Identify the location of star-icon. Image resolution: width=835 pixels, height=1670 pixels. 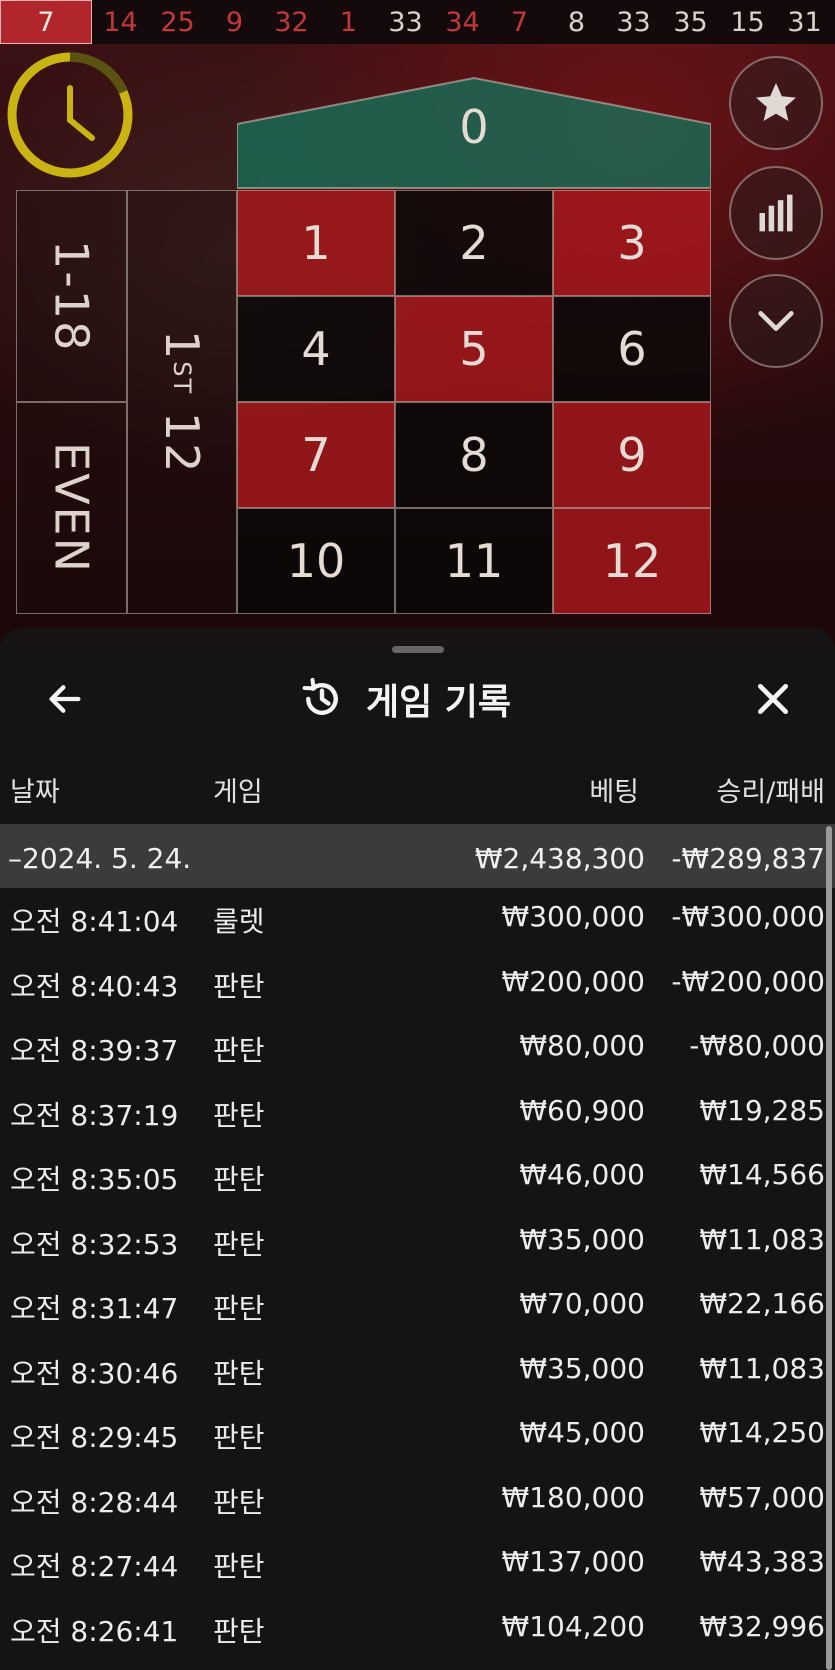
(776, 102).